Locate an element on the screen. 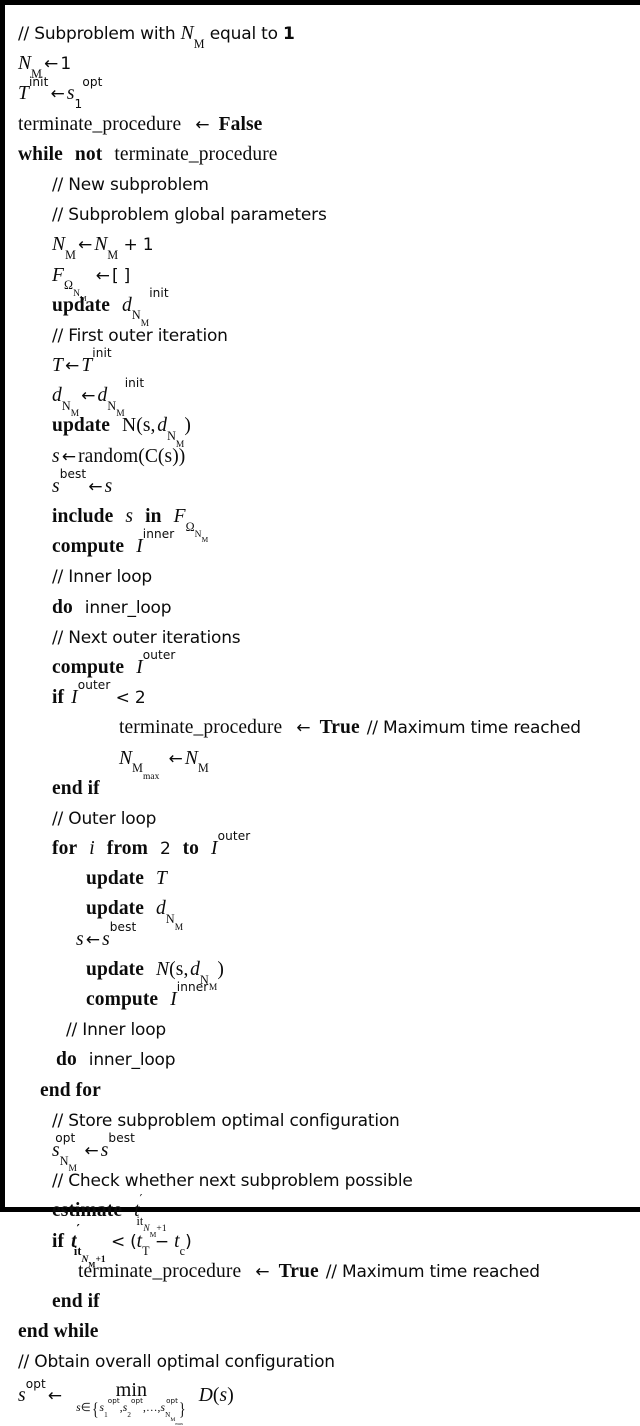 The width and height of the screenshot is (640, 1426). comment-text: // Next outer iterations is located at coordinates (146, 637).